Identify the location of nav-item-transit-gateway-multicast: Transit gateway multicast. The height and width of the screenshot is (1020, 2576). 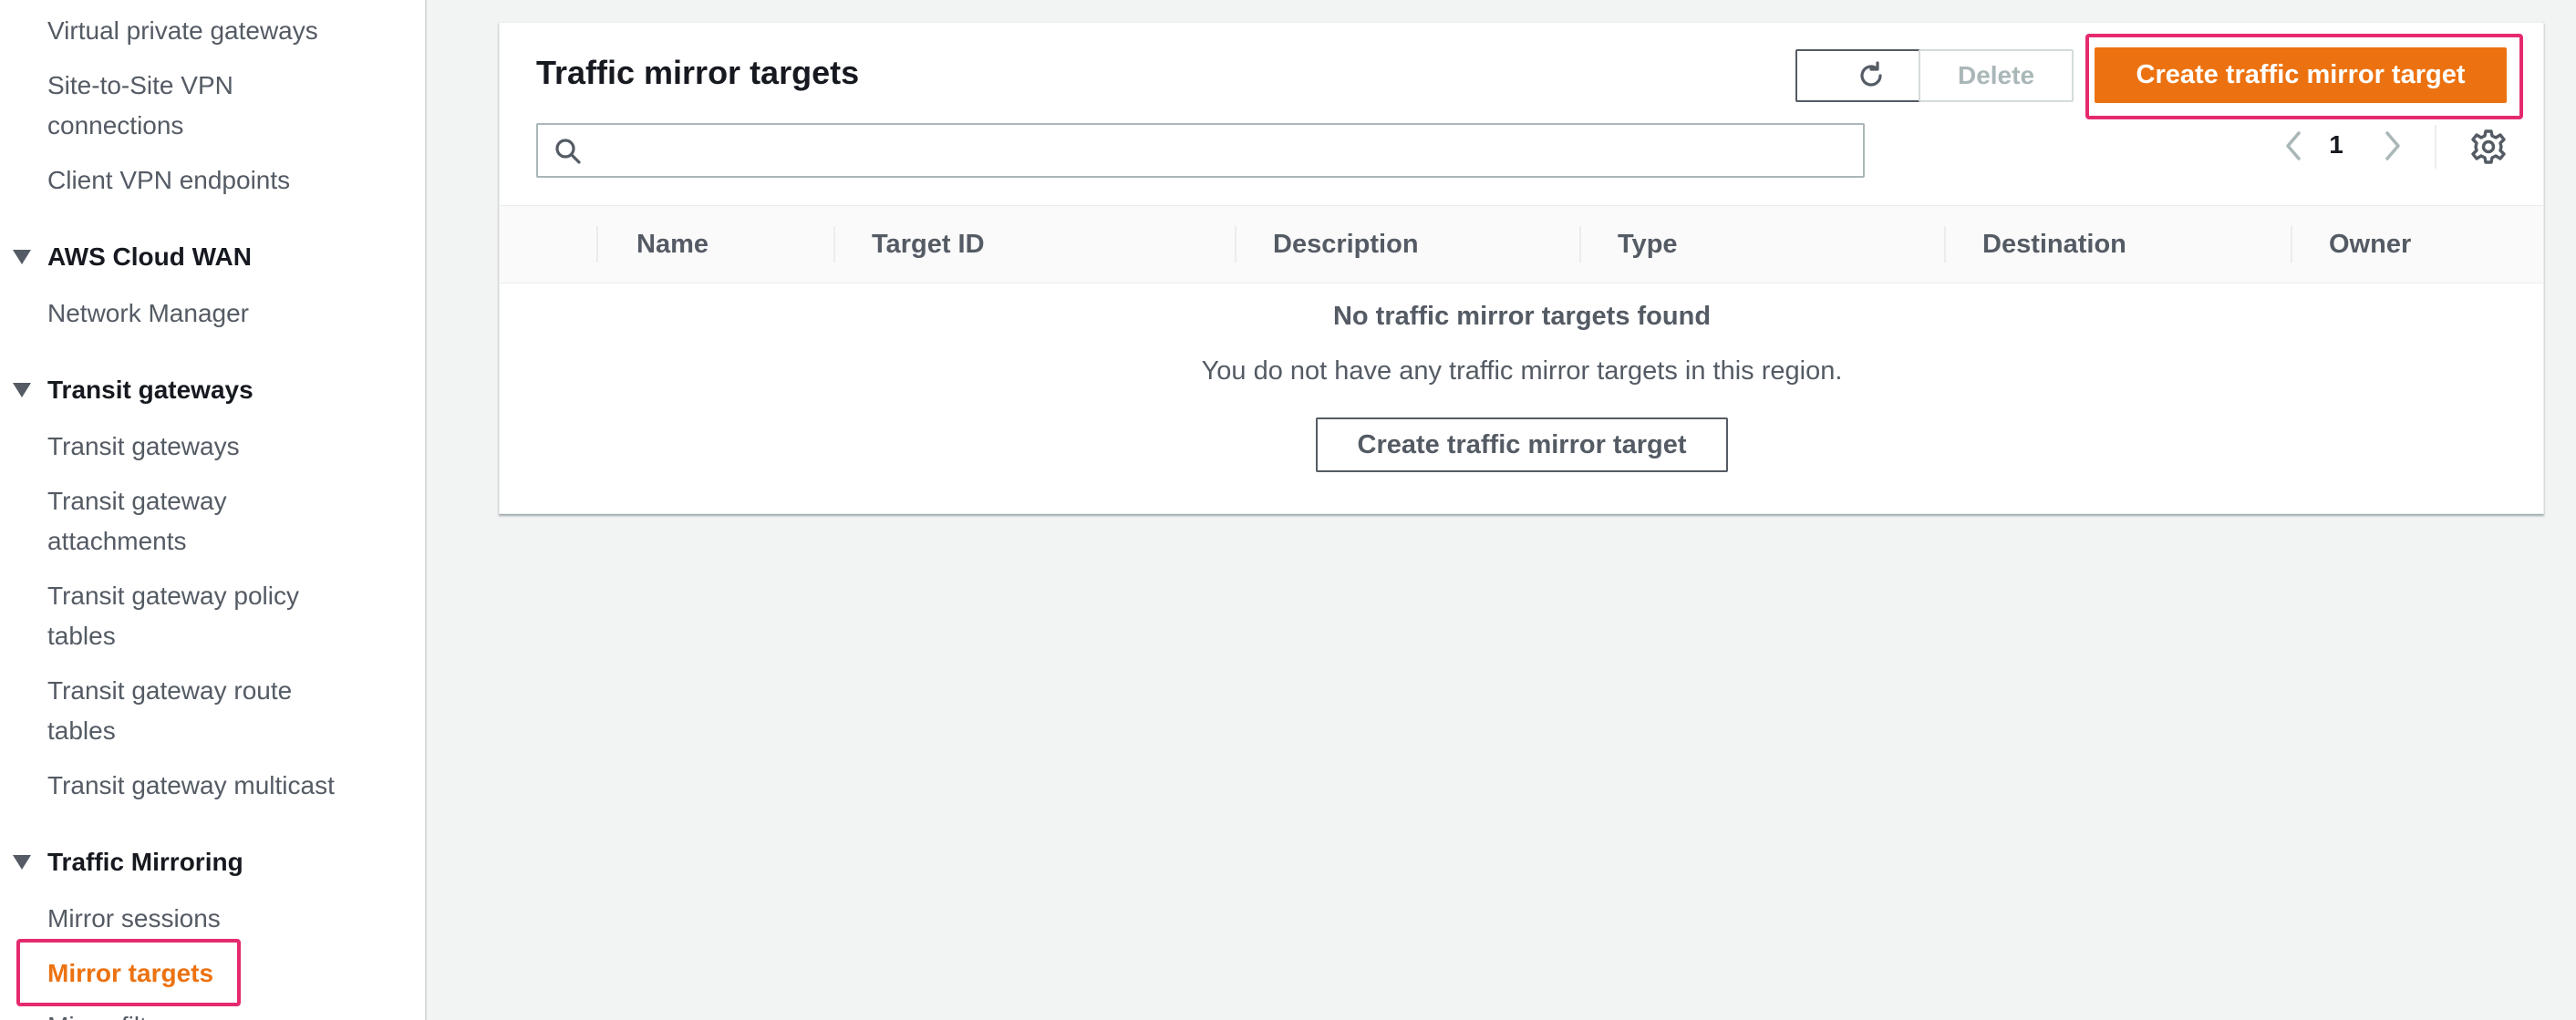
(191, 786).